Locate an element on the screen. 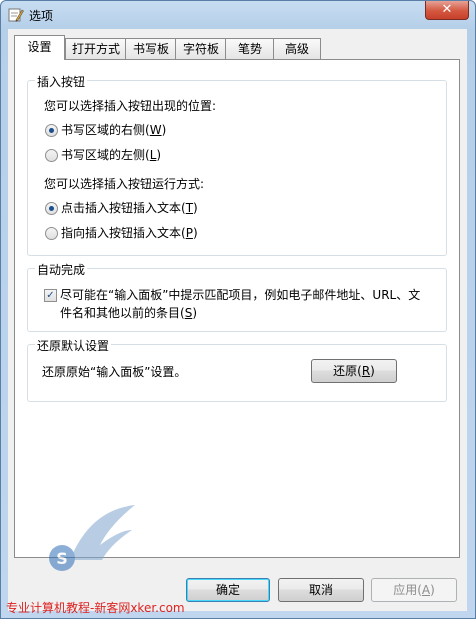 The width and height of the screenshot is (476, 619). access-key: R is located at coordinates (366, 371).